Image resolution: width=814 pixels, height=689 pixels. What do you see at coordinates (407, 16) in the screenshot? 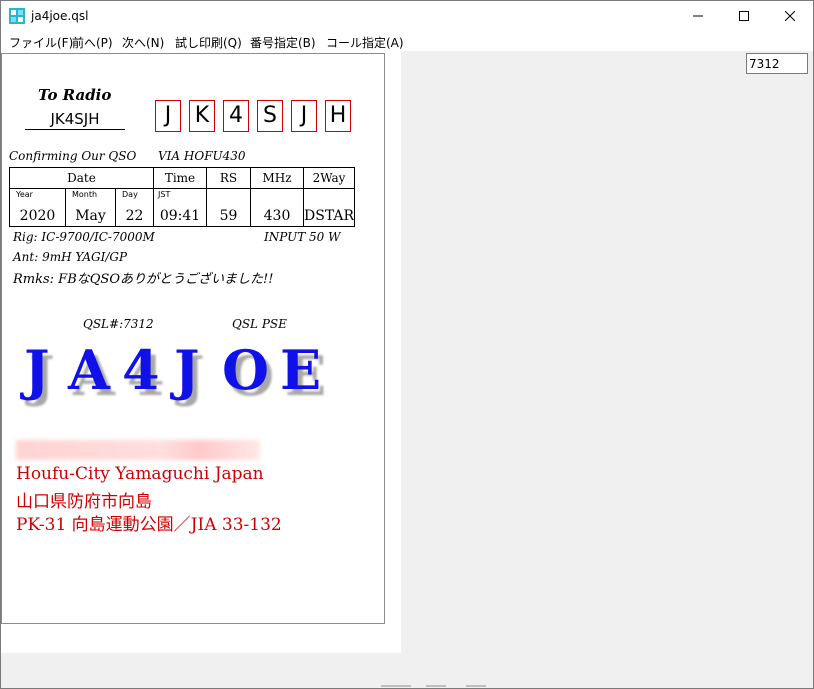
I see `title-bar: ja4joe.qsl` at bounding box center [407, 16].